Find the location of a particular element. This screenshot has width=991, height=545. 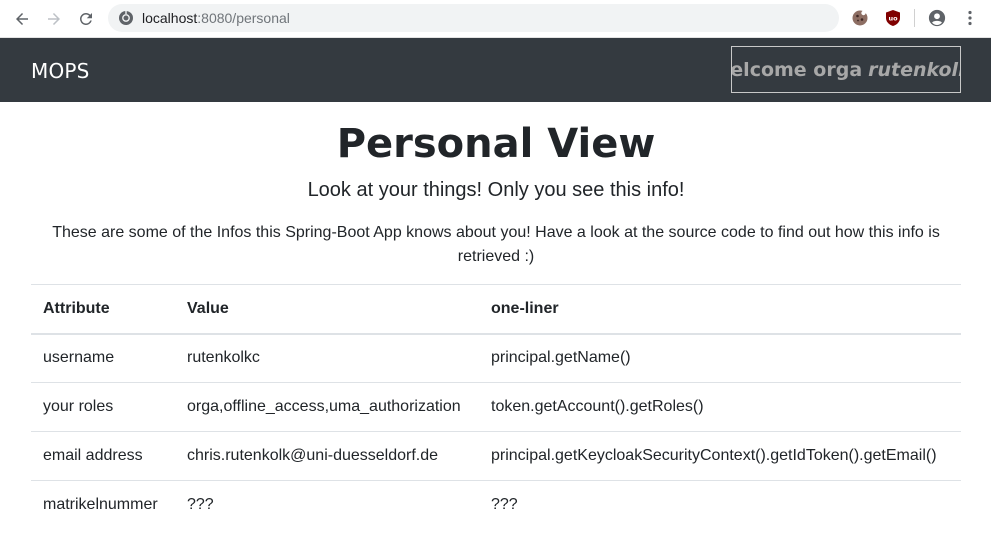

toolbar-divider is located at coordinates (914, 18).